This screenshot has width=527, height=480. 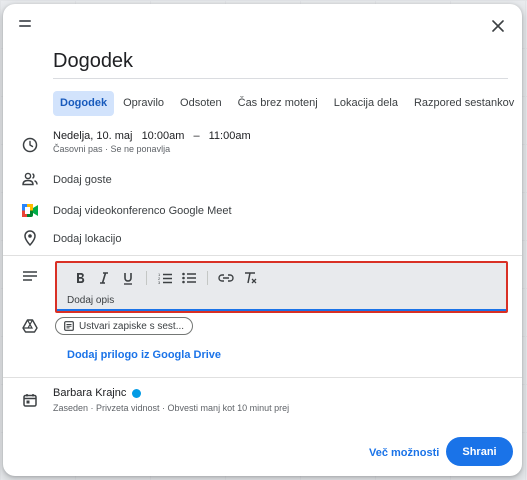 I want to click on underline-icon, so click(x=128, y=278).